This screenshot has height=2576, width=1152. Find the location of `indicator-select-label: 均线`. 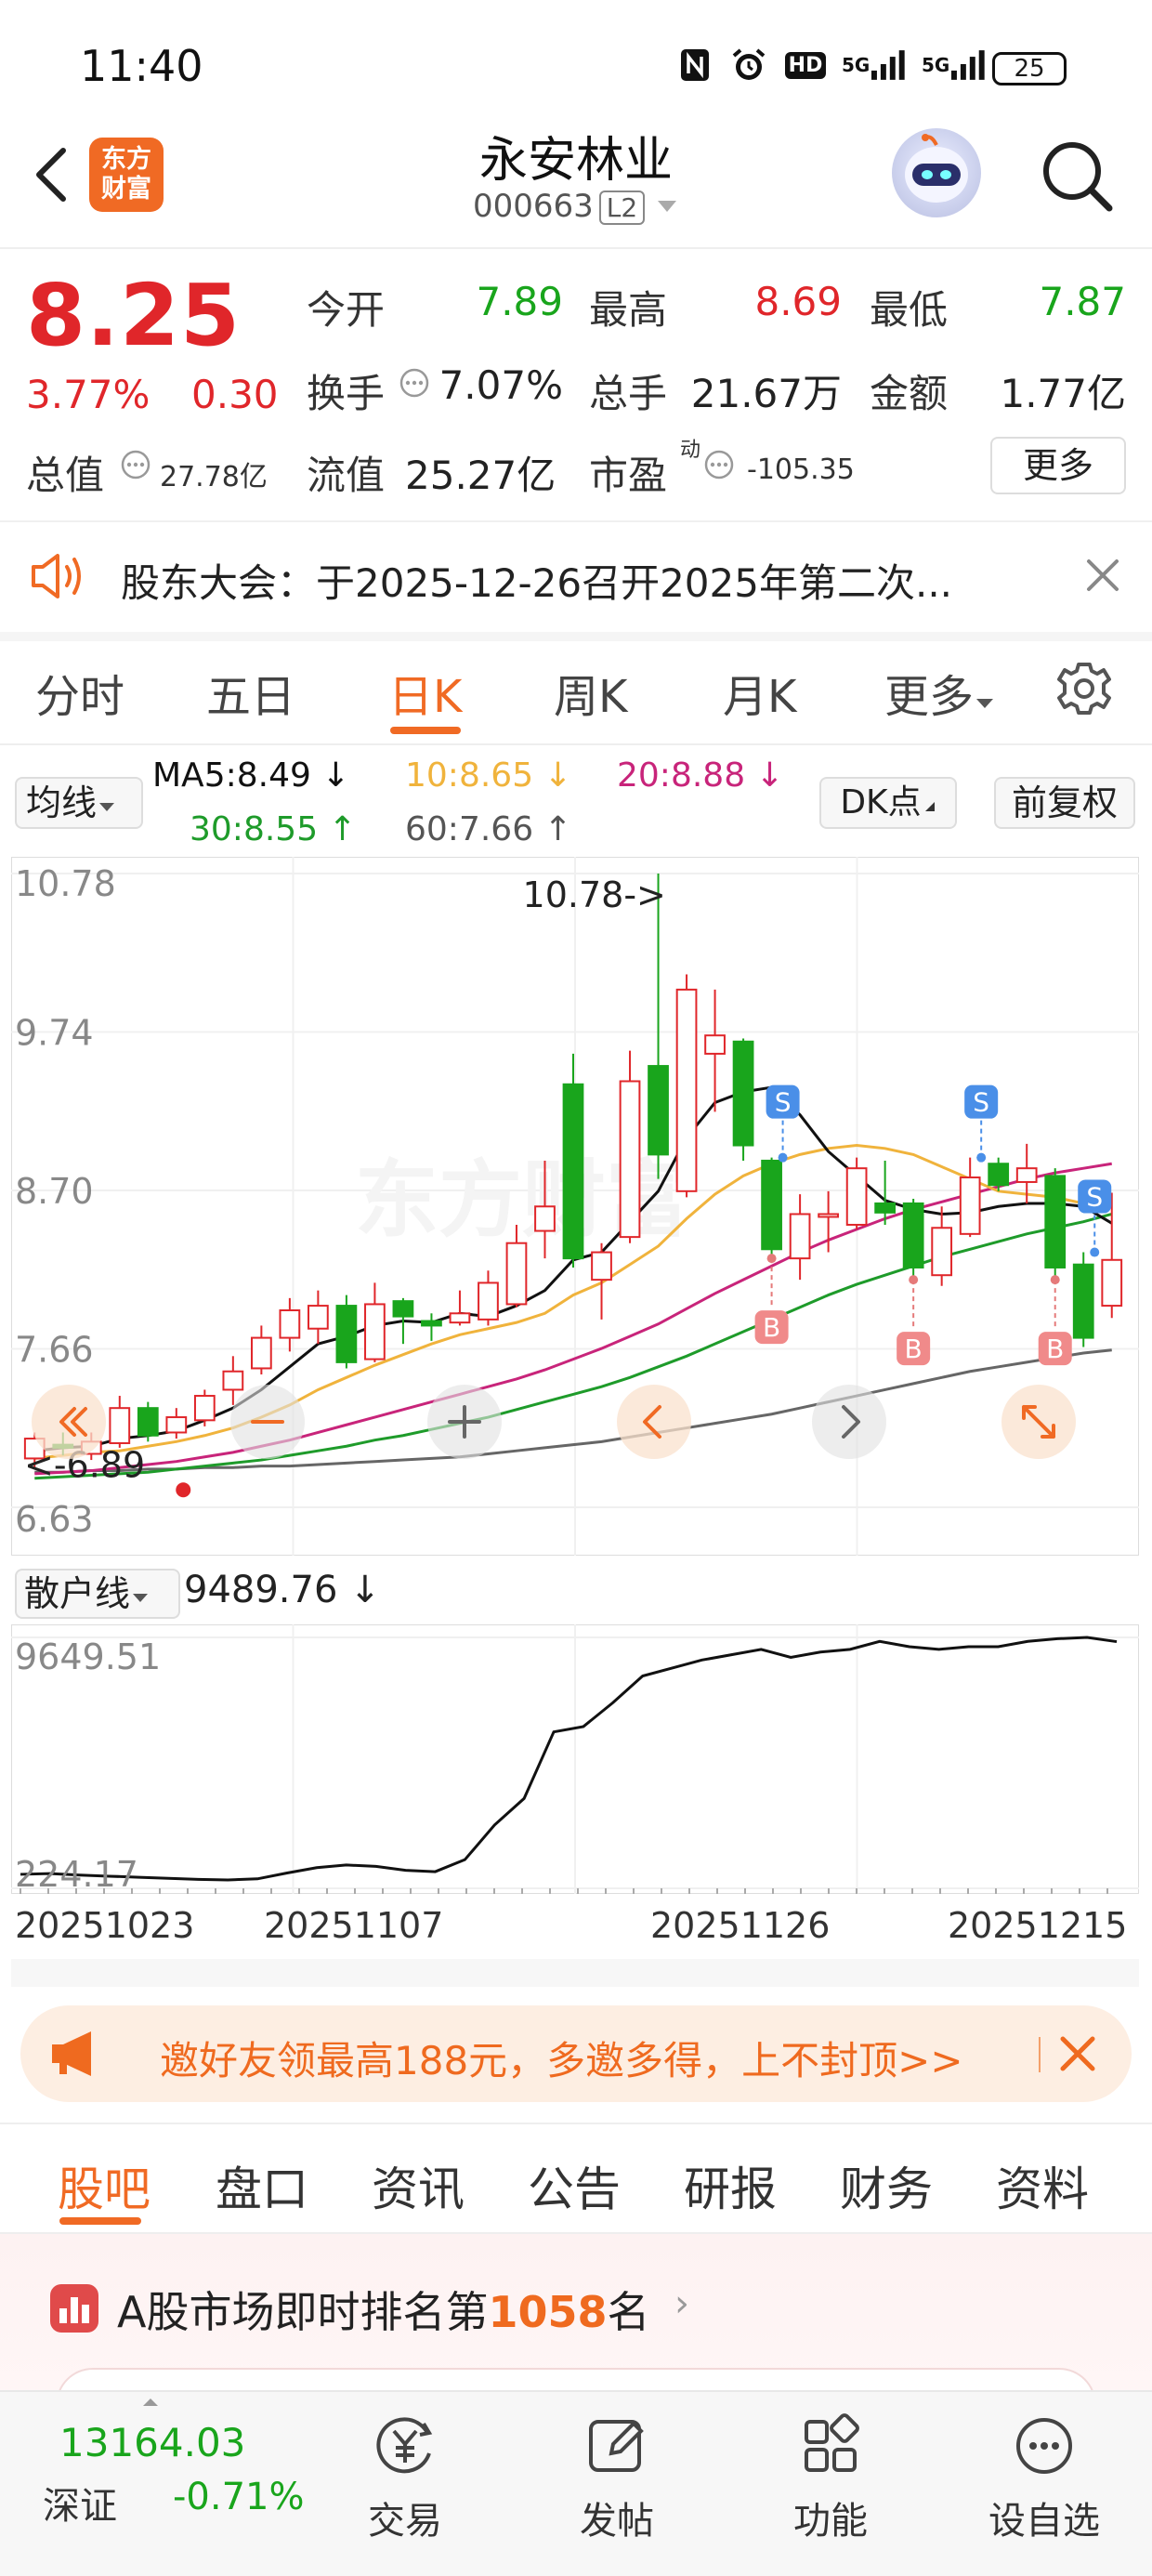

indicator-select-label: 均线 is located at coordinates (62, 802).